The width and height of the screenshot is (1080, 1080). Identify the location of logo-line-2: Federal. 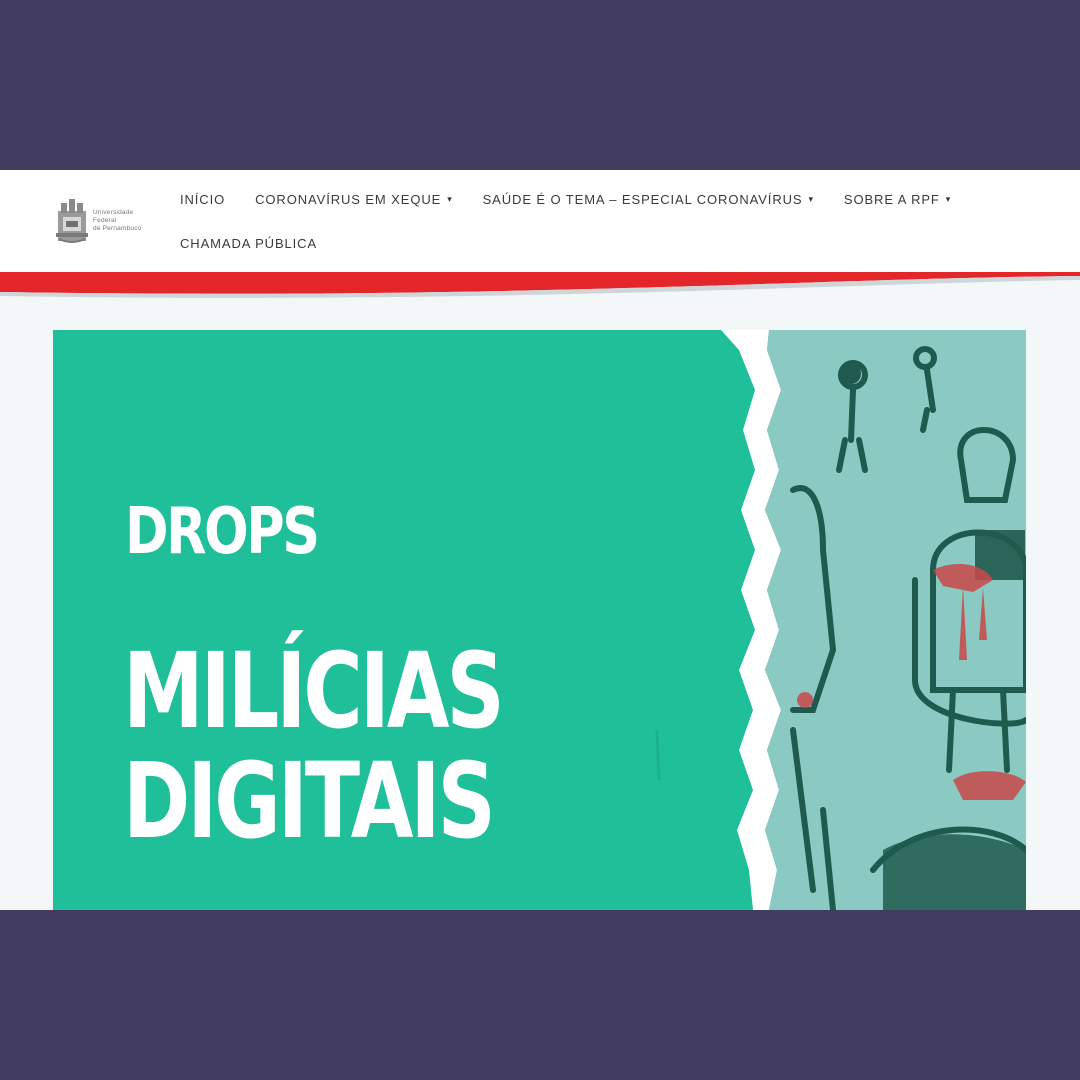
(105, 220).